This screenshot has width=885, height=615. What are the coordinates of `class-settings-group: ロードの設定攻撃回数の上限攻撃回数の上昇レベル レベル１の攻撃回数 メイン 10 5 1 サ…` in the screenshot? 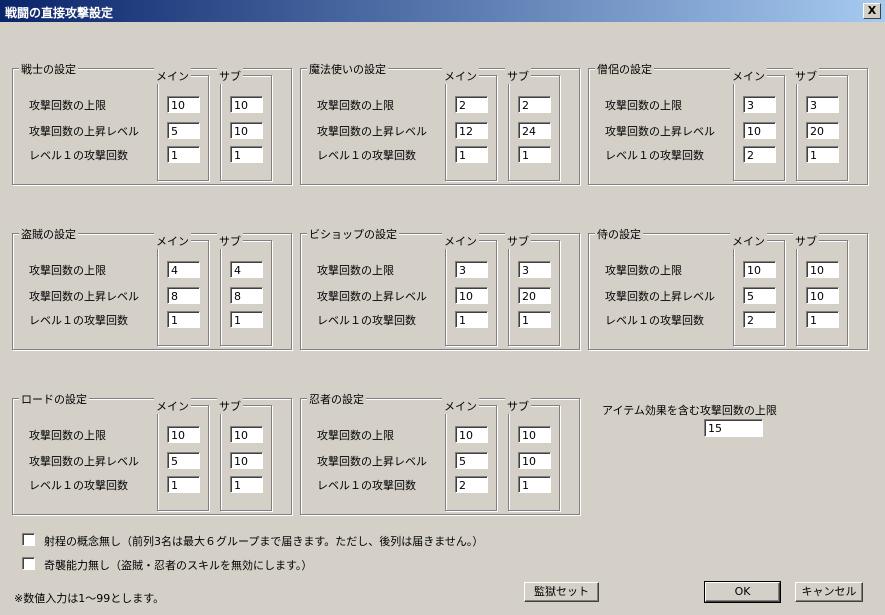 It's located at (152, 453).